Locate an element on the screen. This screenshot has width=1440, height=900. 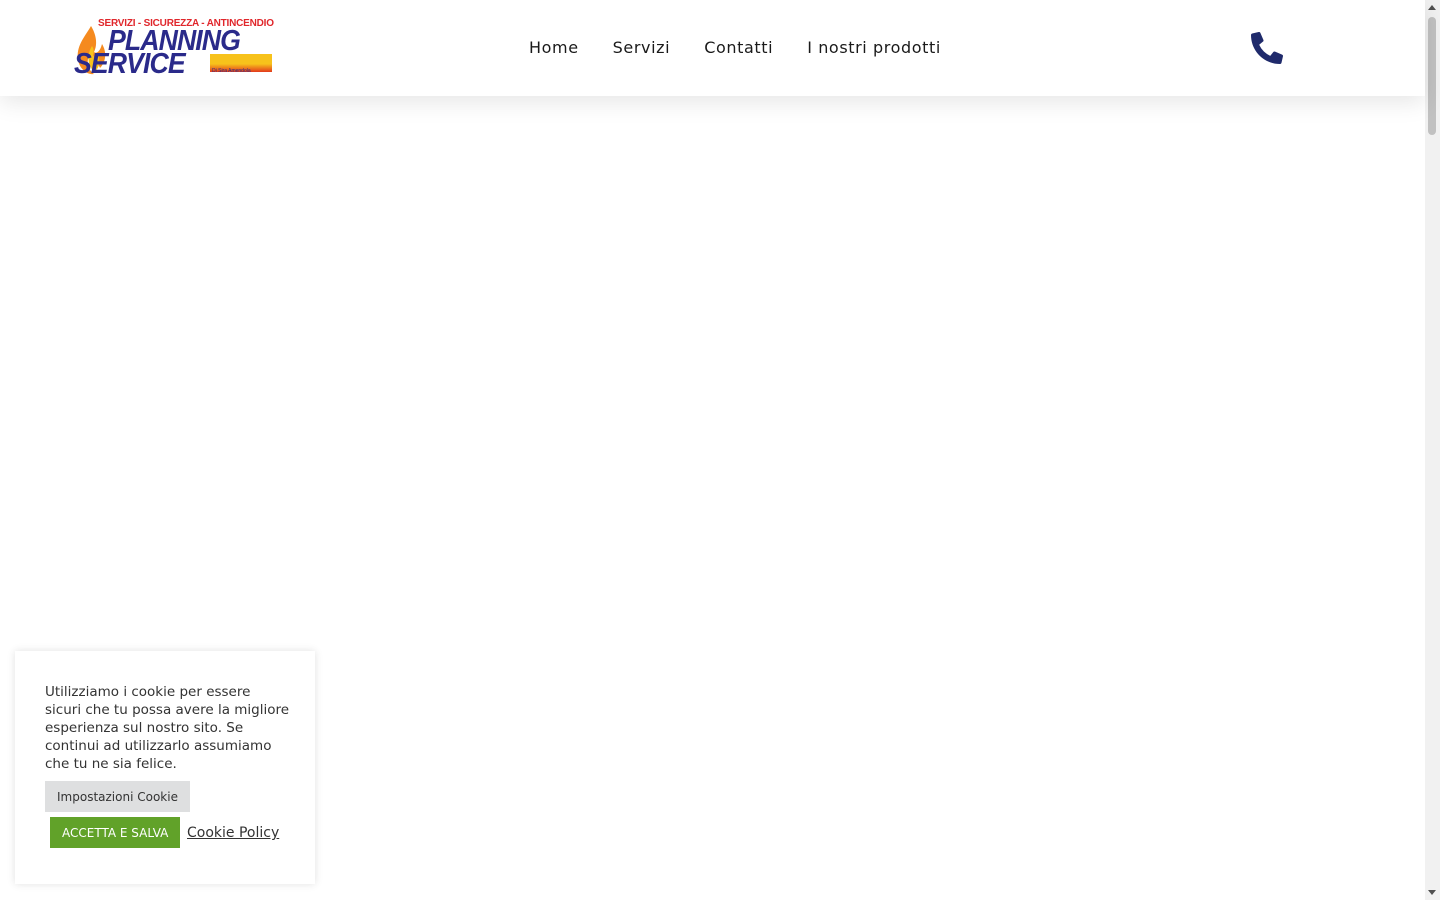
nav-contatti: Contatti is located at coordinates (738, 48).